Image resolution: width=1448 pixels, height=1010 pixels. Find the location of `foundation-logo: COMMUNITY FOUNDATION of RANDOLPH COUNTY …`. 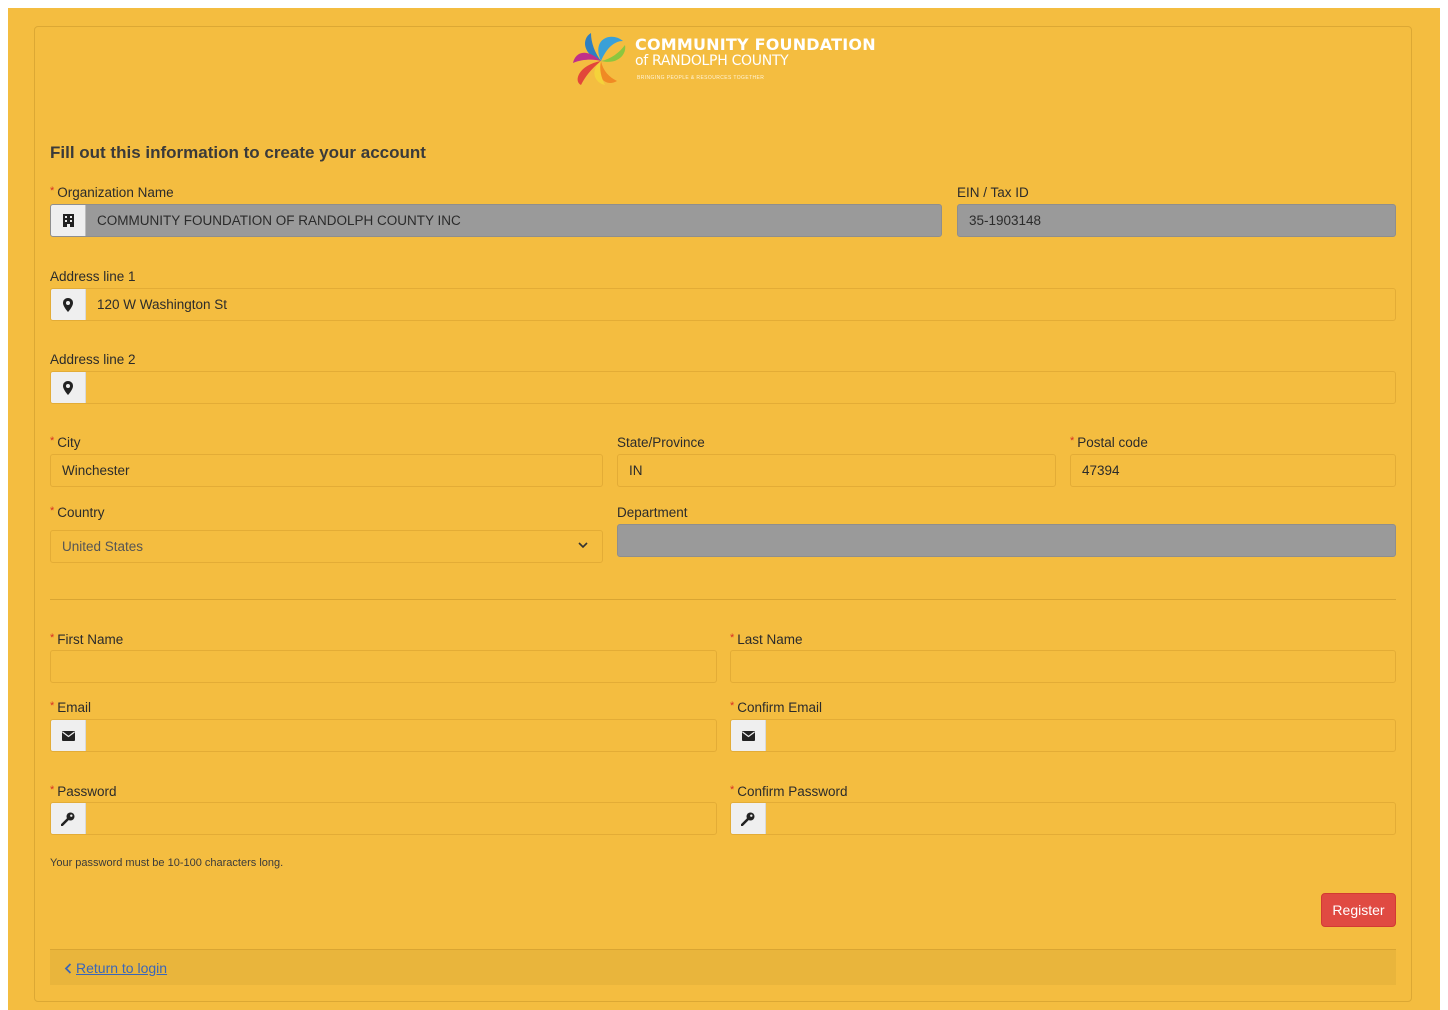

foundation-logo: COMMUNITY FOUNDATION of RANDOLPH COUNTY … is located at coordinates (731, 61).